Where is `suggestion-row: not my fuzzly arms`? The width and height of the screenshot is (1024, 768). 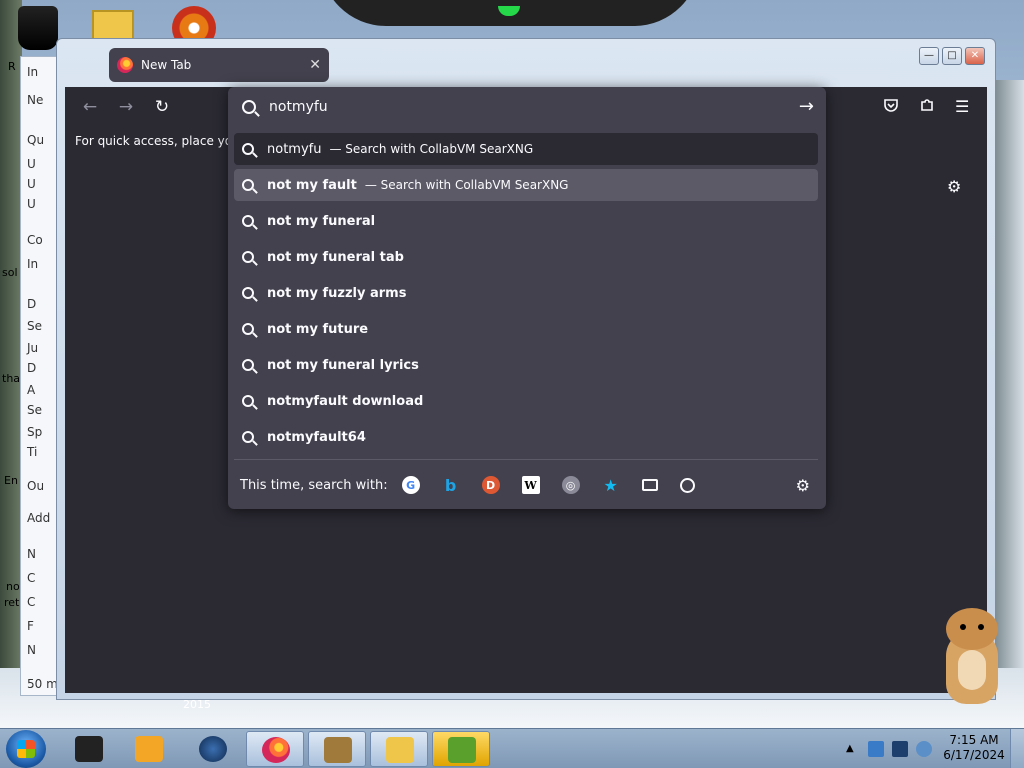 suggestion-row: not my fuzzly arms is located at coordinates (526, 293).